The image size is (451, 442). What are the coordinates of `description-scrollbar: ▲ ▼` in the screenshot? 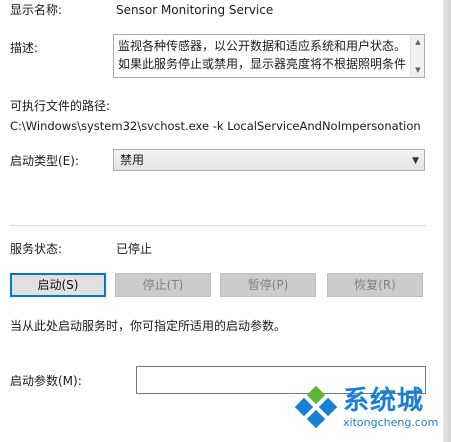 It's located at (417, 56).